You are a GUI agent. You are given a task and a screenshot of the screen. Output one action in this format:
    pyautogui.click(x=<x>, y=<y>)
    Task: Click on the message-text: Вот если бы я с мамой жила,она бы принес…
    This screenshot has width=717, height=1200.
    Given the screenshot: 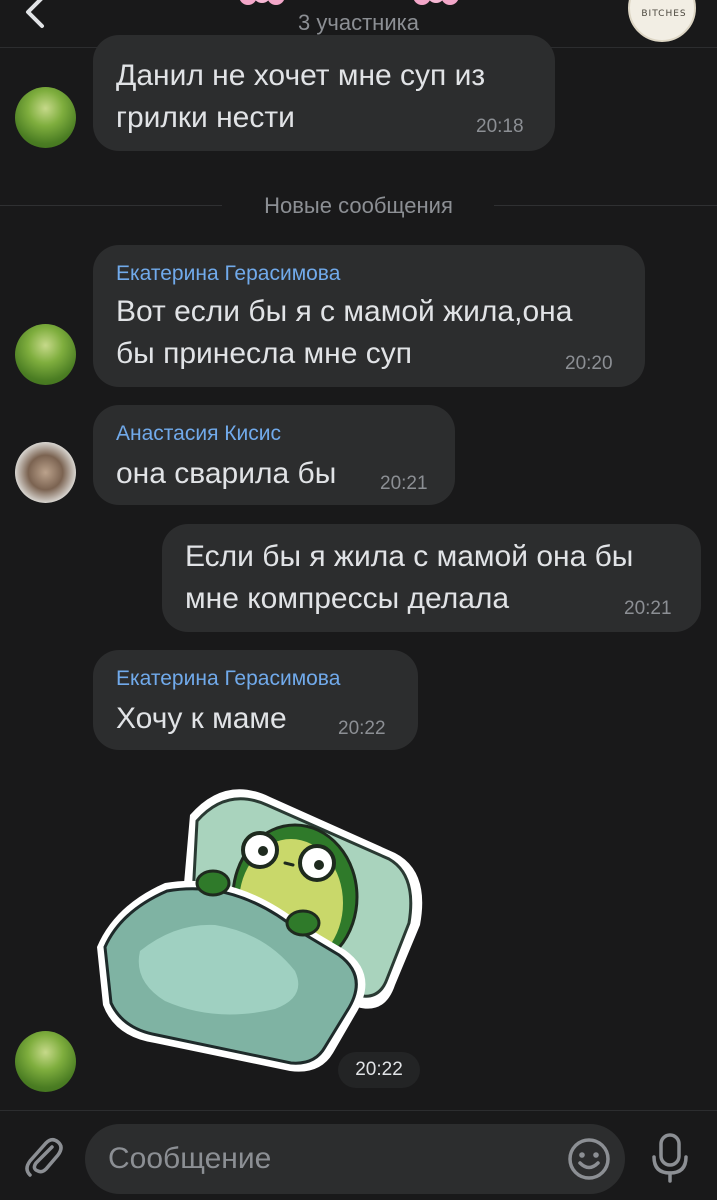 What is the action you would take?
    pyautogui.click(x=344, y=332)
    